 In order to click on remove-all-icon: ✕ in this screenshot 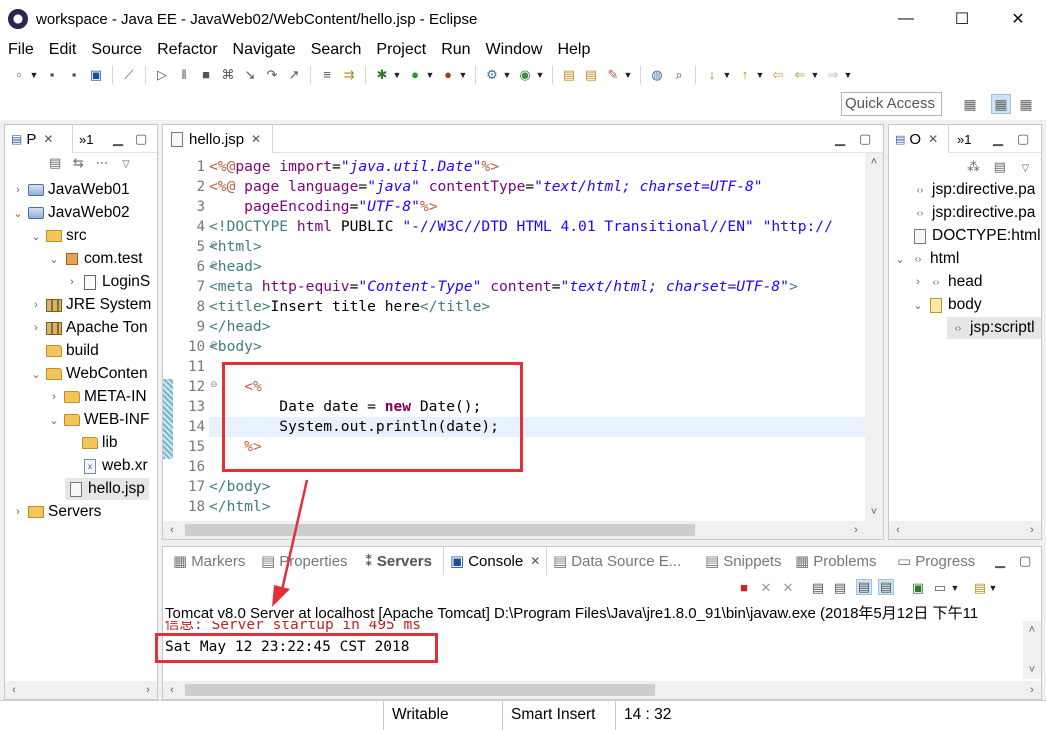, I will do `click(788, 588)`.